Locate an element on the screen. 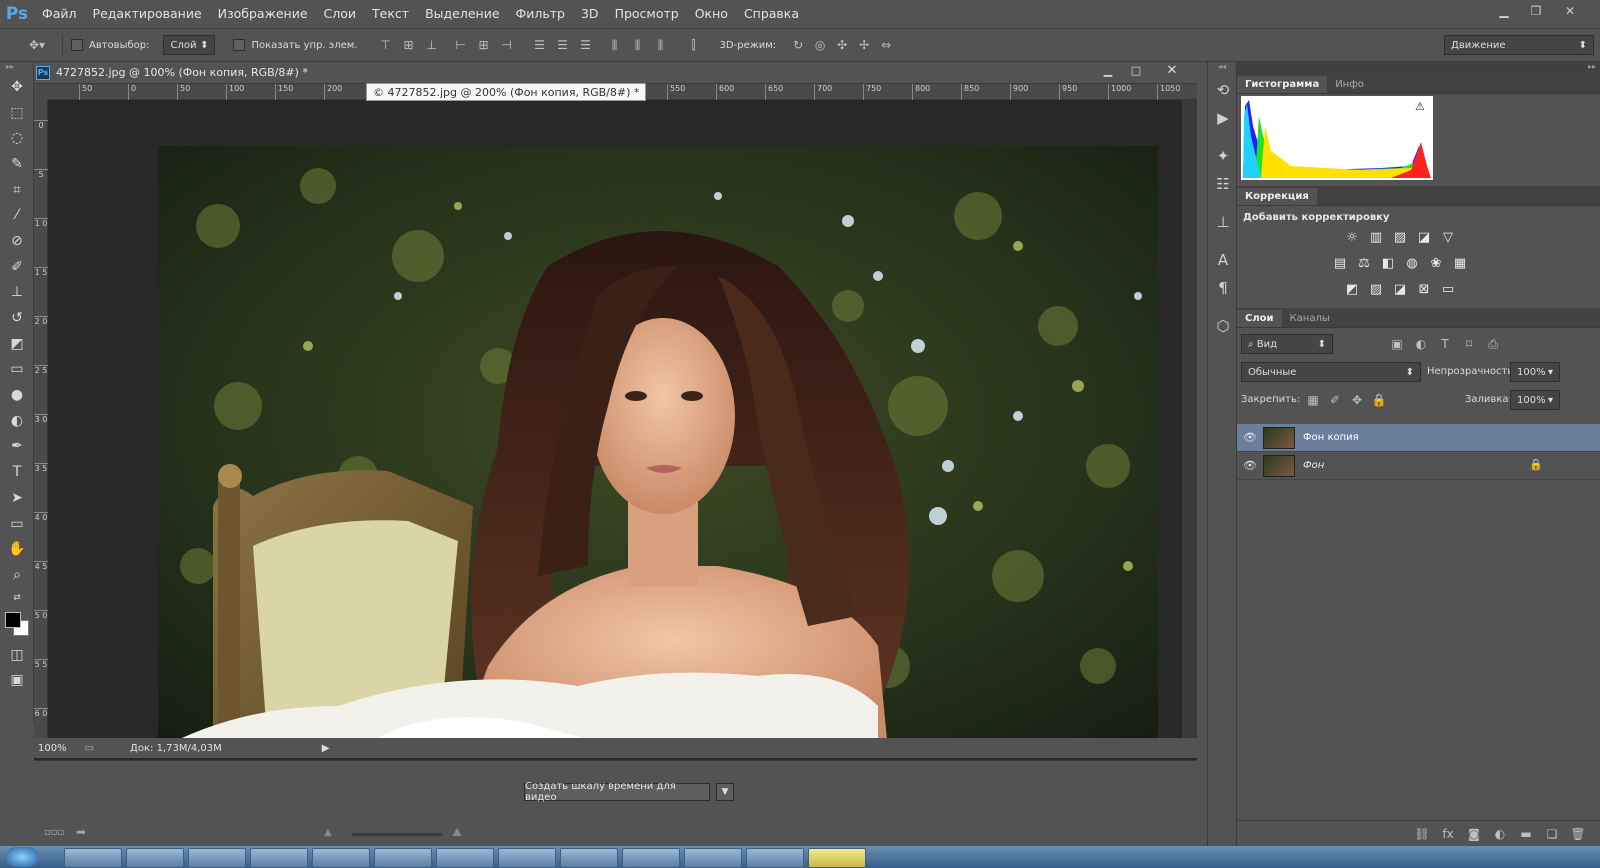 The image size is (1600, 868). screen-mode-icon: ▣ is located at coordinates (17, 680).